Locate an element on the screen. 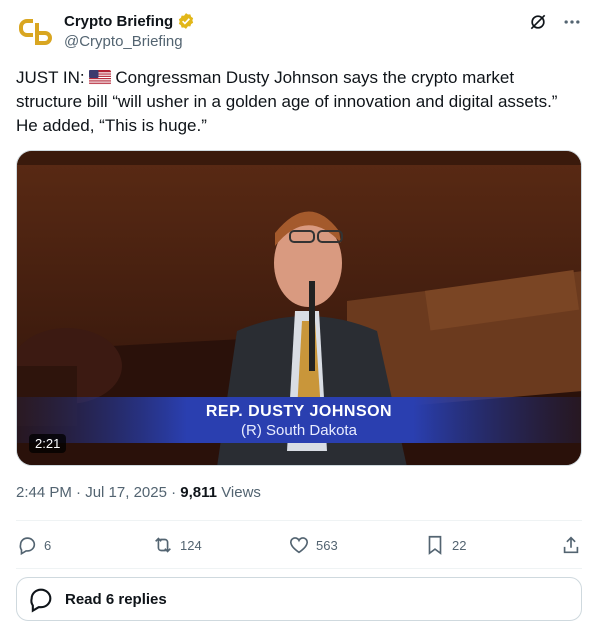 This screenshot has width=598, height=630. author-handle: @Crypto_Briefing is located at coordinates (123, 41).